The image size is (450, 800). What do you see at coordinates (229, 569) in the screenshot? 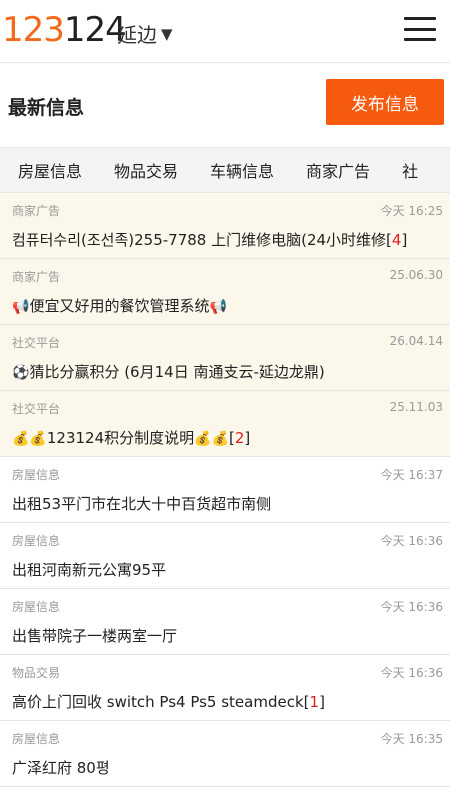
I see `item-title: 出租河南新元公寓95平` at bounding box center [229, 569].